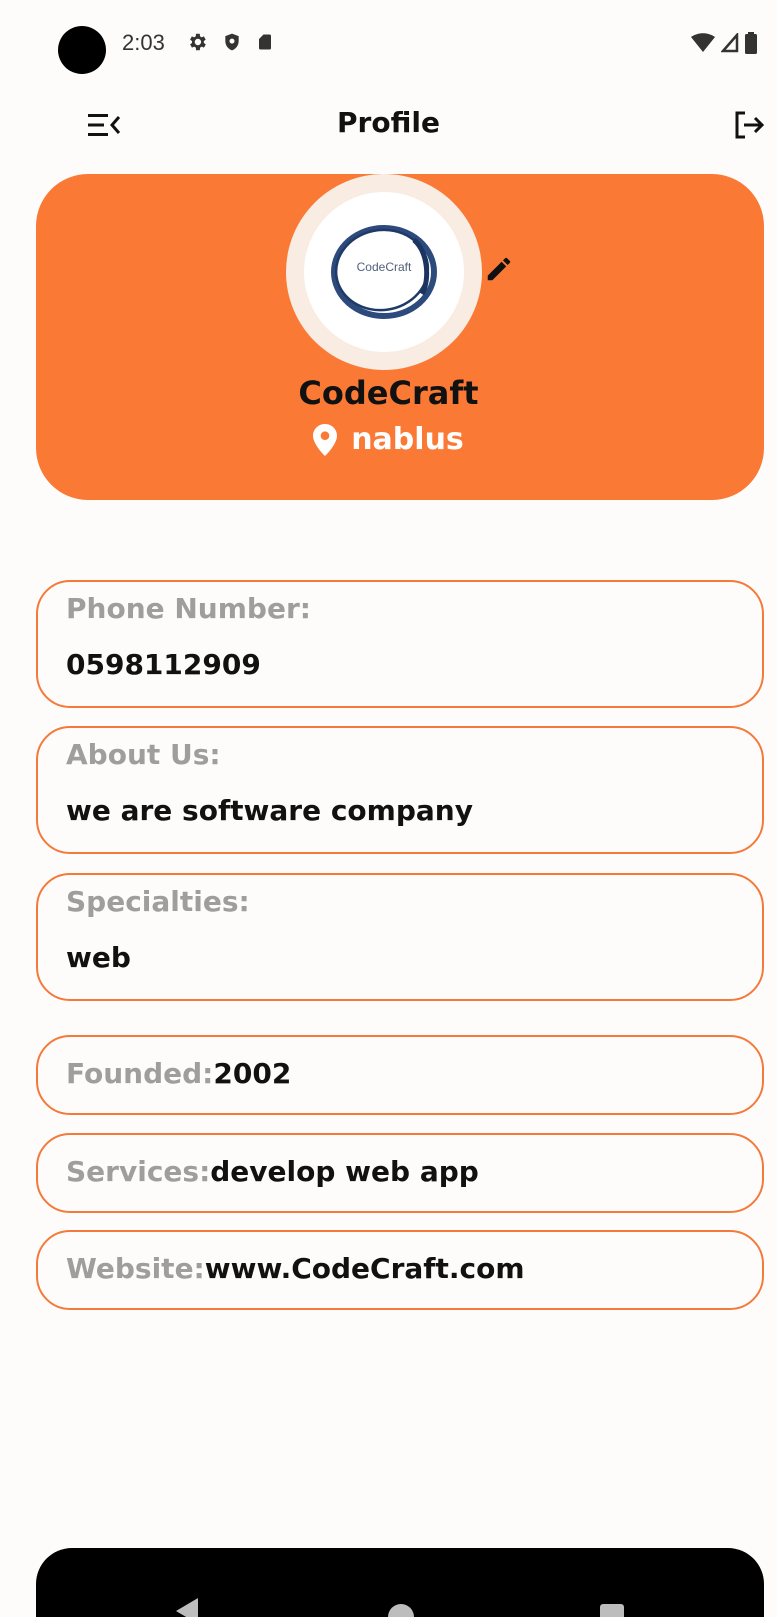 This screenshot has width=777, height=1617. I want to click on back-triangle-icon, so click(187, 1607).